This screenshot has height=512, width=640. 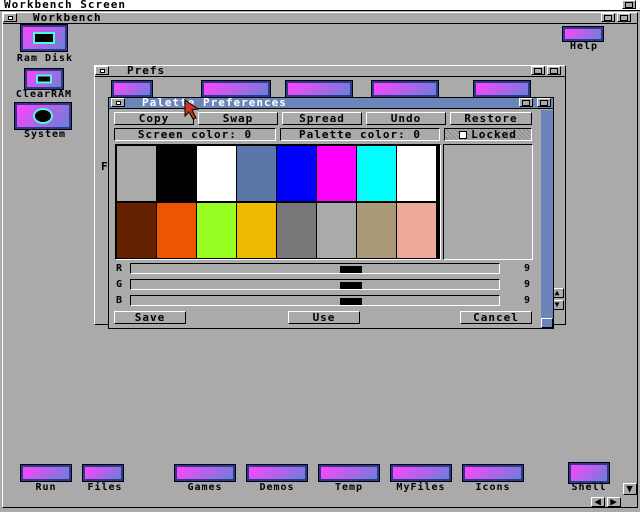 What do you see at coordinates (488, 134) in the screenshot?
I see `locked-toggle: Locked` at bounding box center [488, 134].